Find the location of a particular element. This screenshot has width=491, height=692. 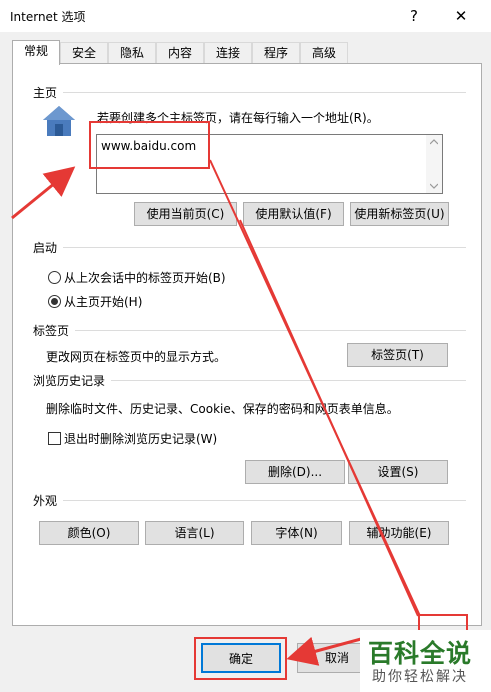

watermark-badge: 百科全说 助你轻松解决 is located at coordinates (425, 661).